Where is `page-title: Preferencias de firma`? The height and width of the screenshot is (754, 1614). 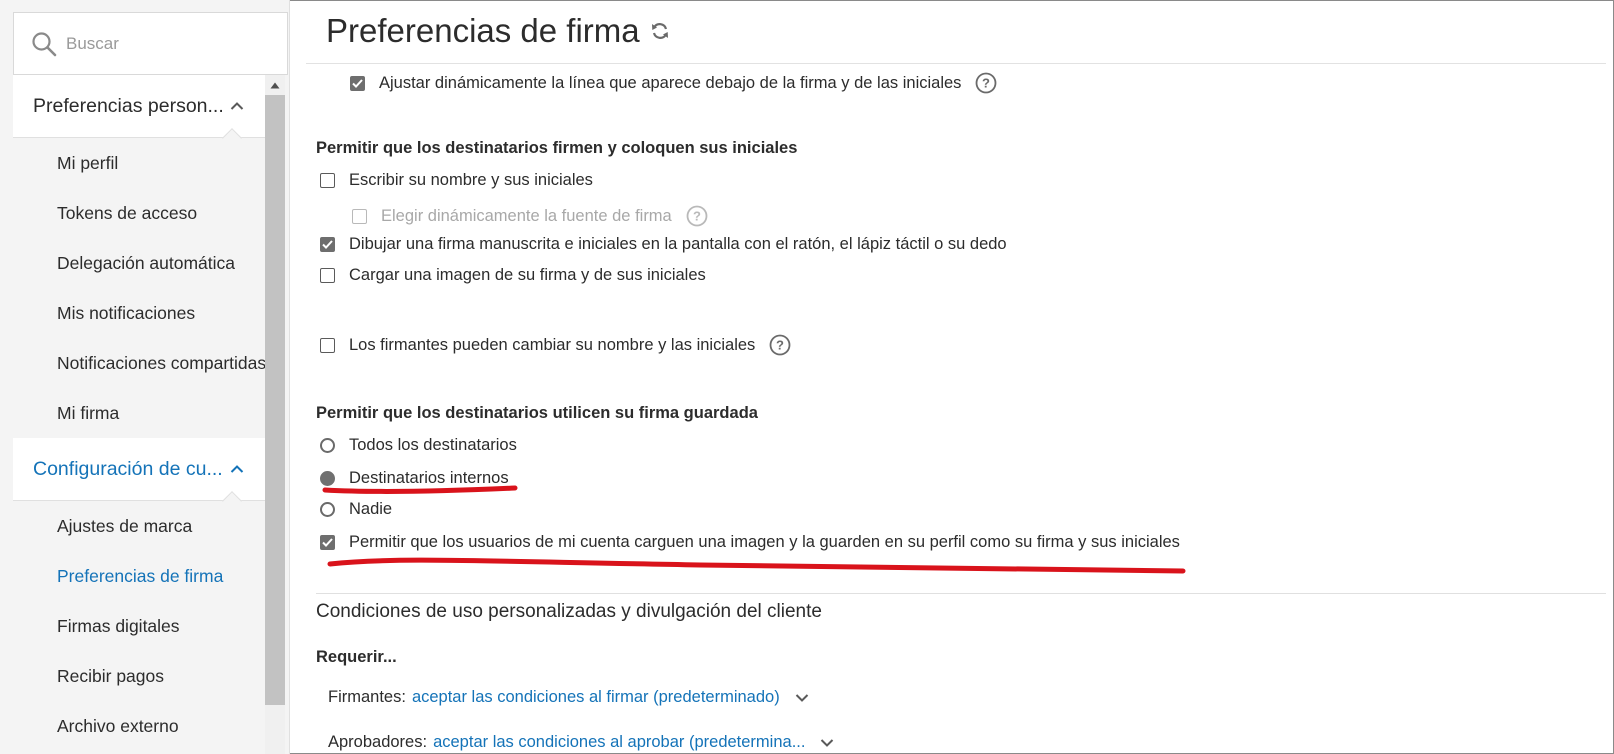
page-title: Preferencias de firma is located at coordinates (483, 30).